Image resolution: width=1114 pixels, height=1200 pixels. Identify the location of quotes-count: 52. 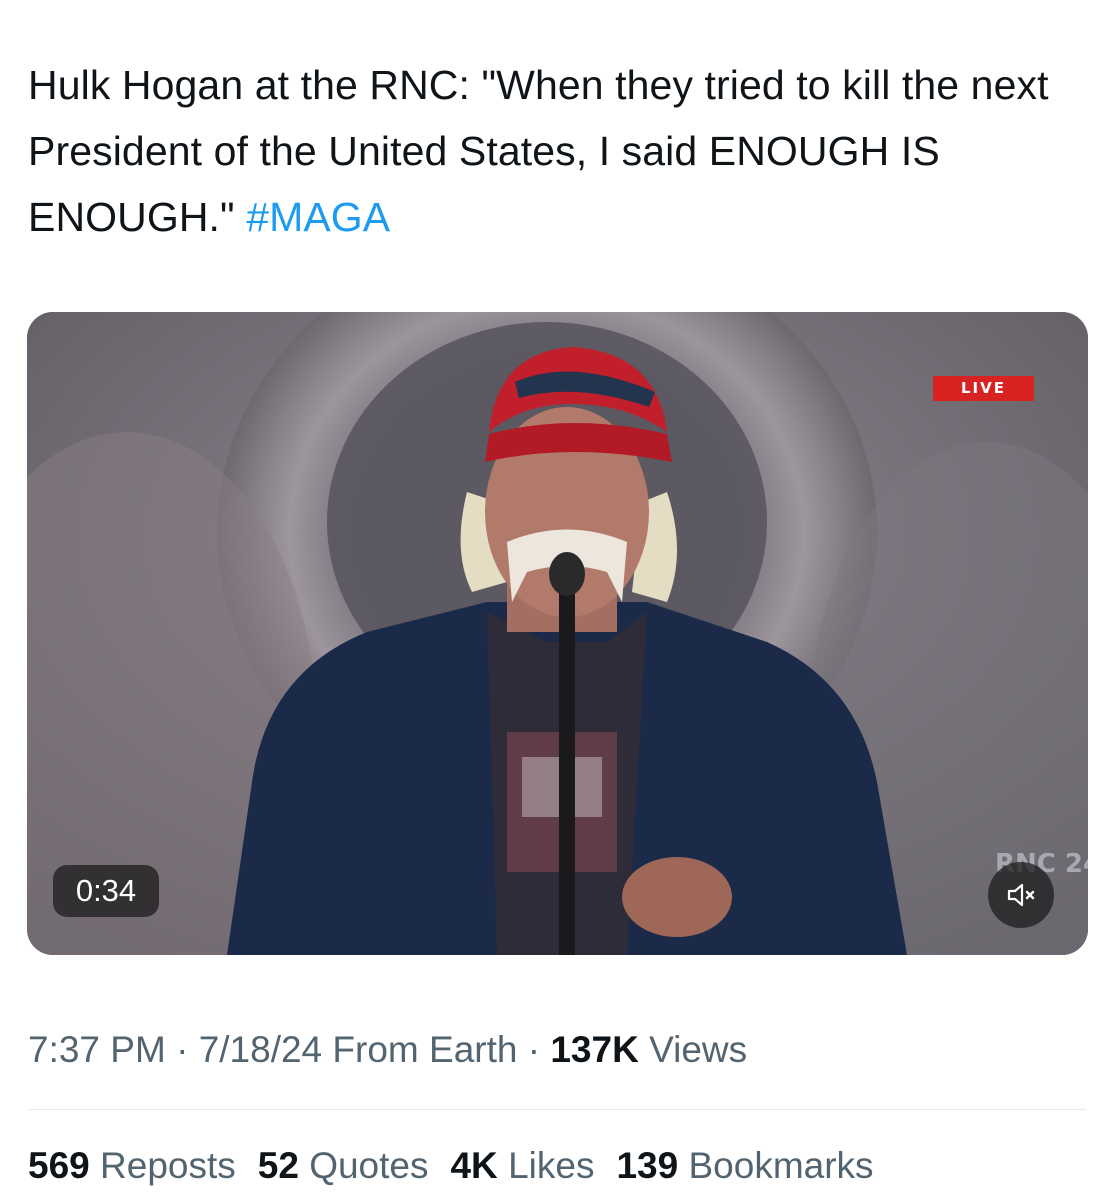
(278, 1165).